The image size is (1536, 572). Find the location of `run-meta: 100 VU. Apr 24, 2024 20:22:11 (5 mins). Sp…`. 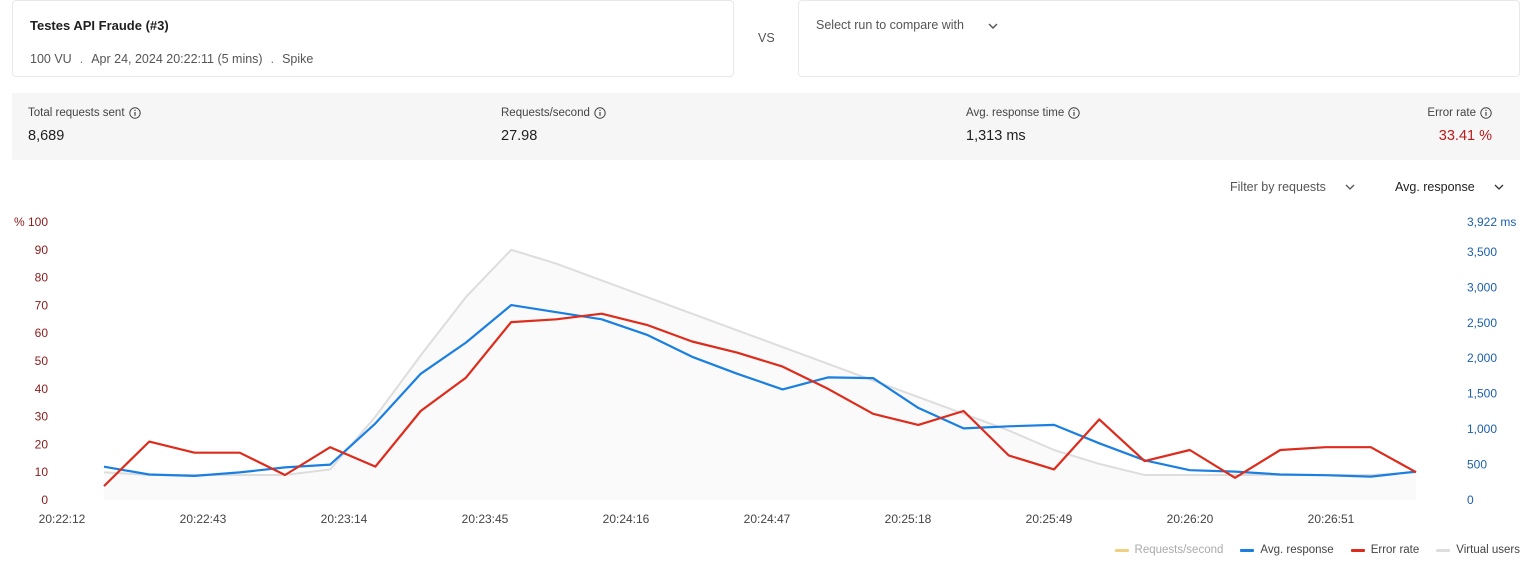

run-meta: 100 VU. Apr 24, 2024 20:22:11 (5 mins). Sp… is located at coordinates (171, 59).